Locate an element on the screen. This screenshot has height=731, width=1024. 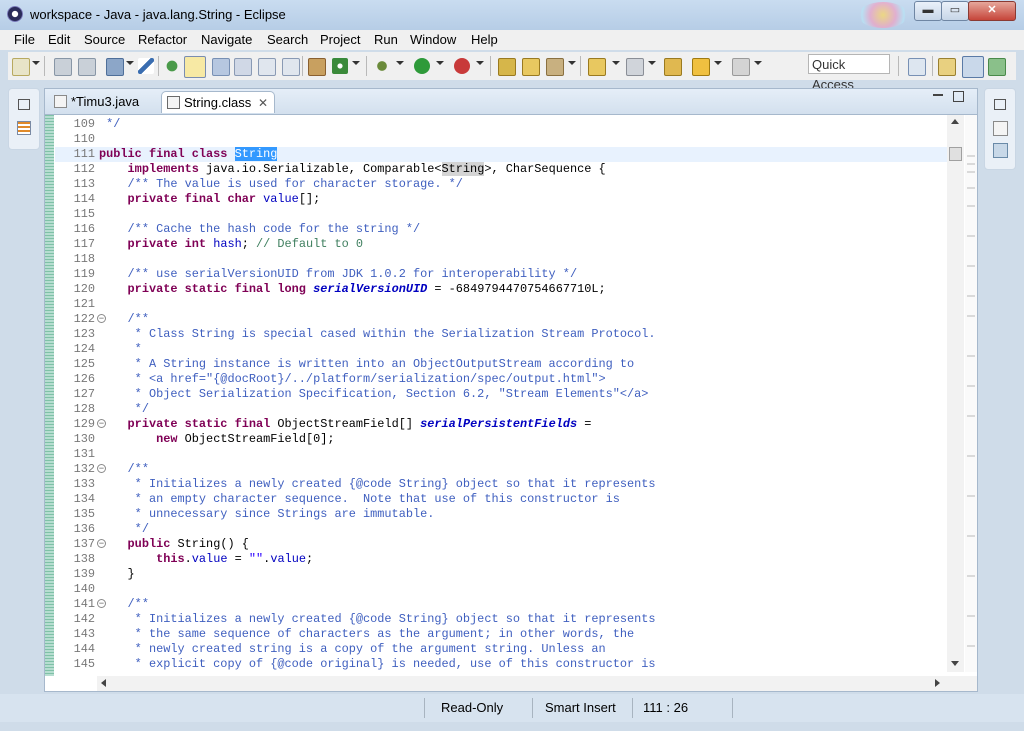
terminal-dropdown-icon is located at coordinates (130, 63).